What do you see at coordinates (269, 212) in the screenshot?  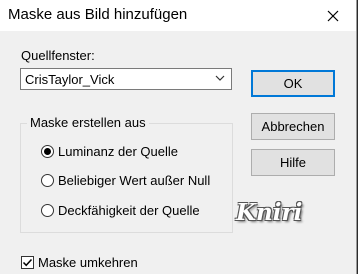 I see `watermark-logo: Kniri` at bounding box center [269, 212].